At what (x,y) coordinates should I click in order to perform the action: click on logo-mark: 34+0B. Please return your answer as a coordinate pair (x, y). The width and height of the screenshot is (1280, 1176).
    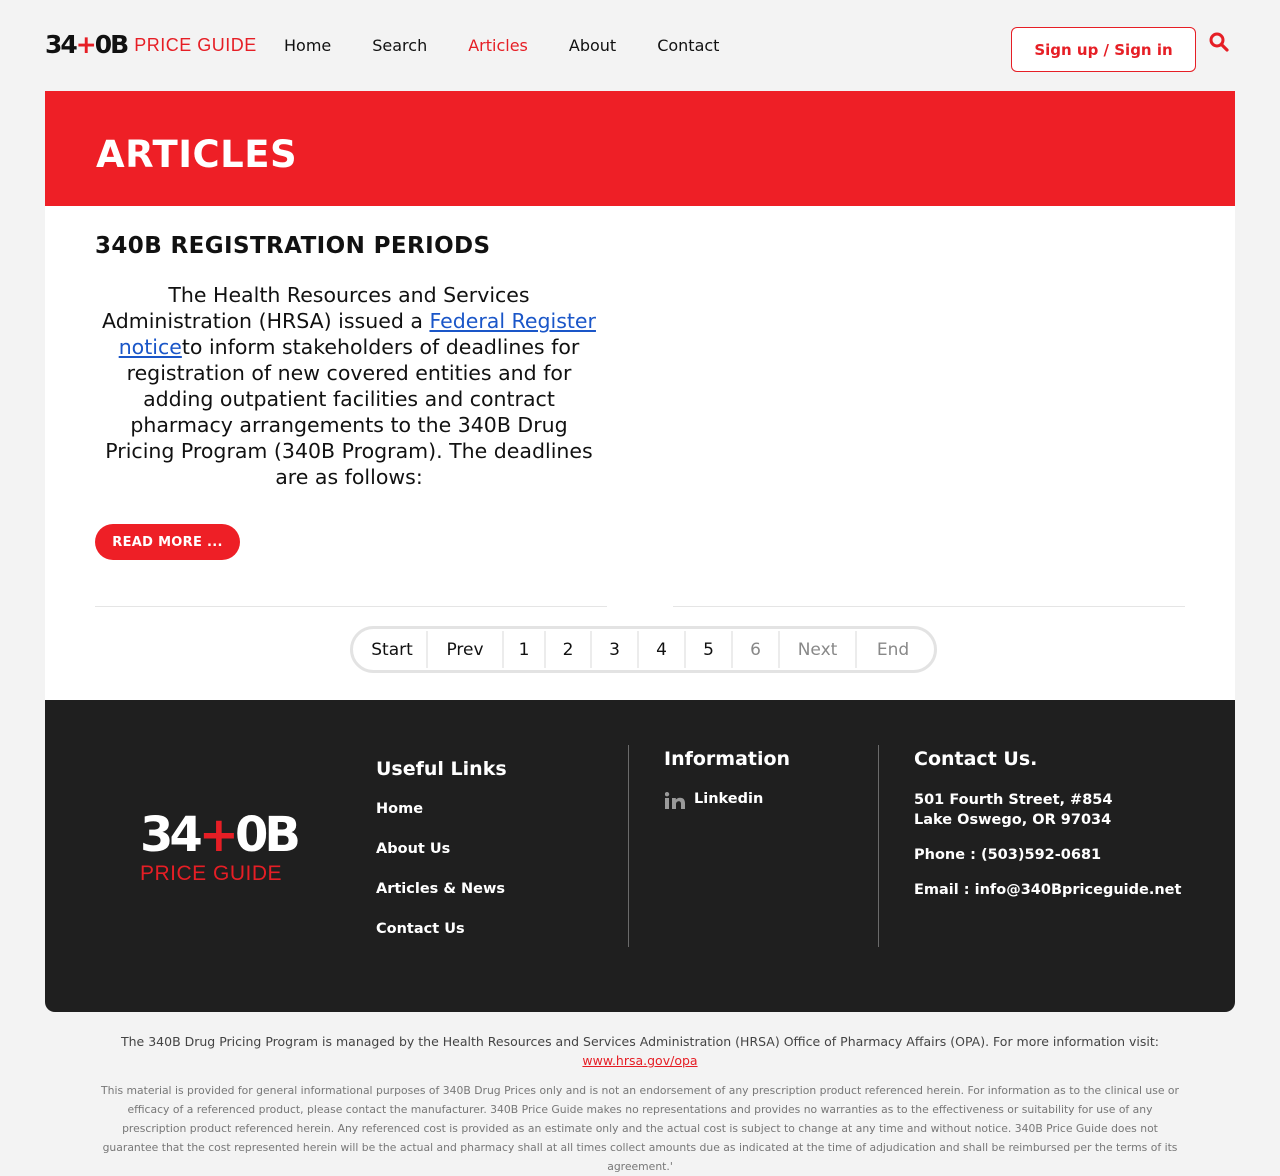
    Looking at the image, I should click on (87, 44).